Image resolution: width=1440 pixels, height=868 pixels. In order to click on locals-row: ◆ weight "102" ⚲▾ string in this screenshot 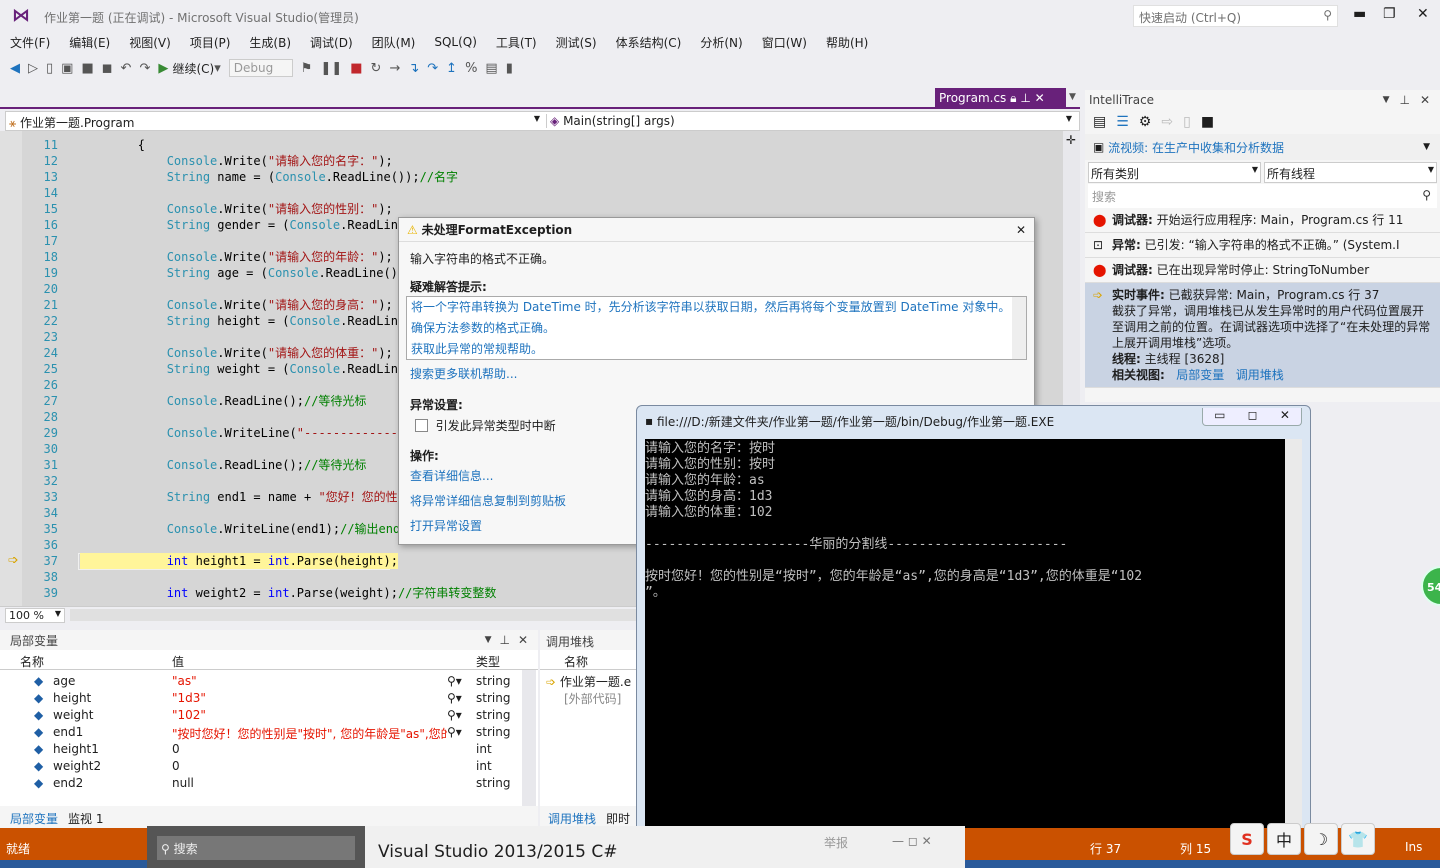, I will do `click(269, 715)`.